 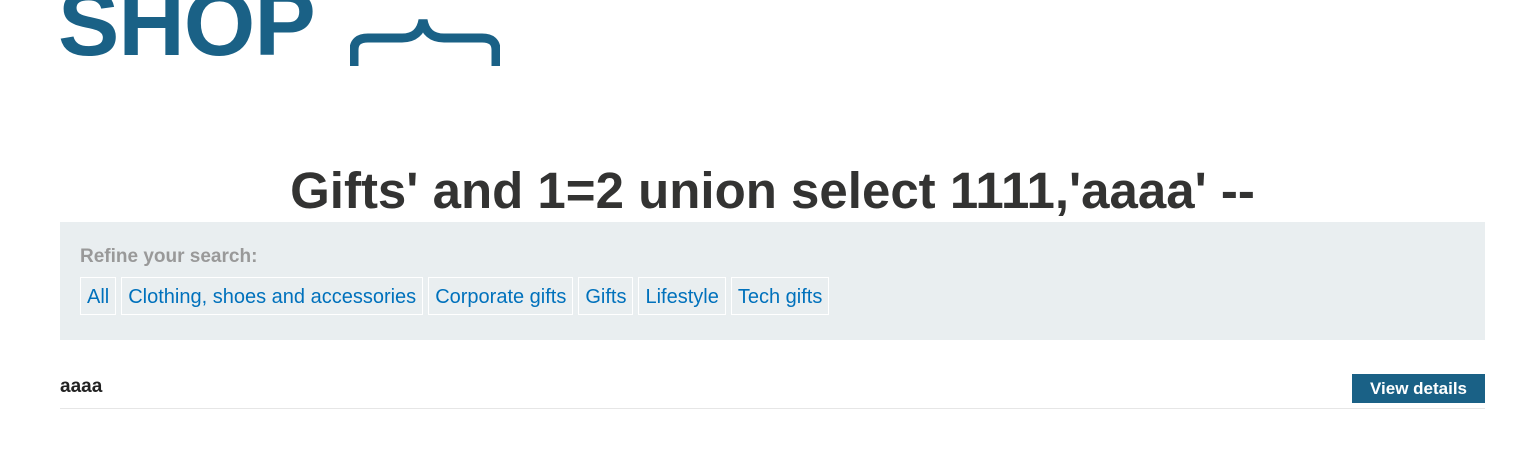 I want to click on filter-link-gifts: Gifts, so click(x=606, y=296).